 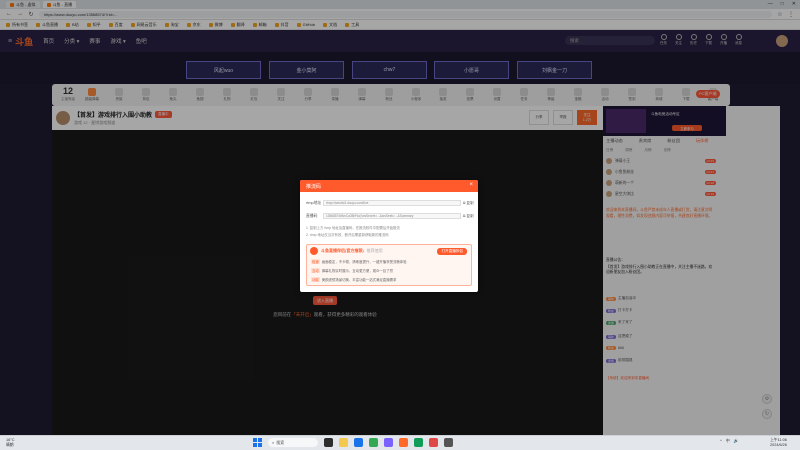 I want to click on rtmp-address-field: rtmp://sendtc3.douyu.com/live, so click(x=392, y=203).